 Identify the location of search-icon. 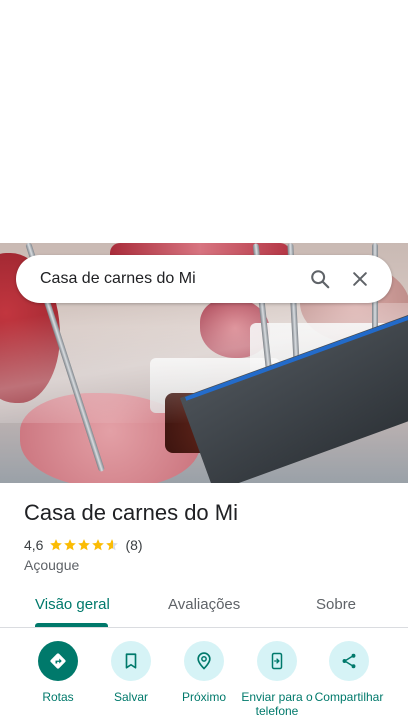
(320, 279).